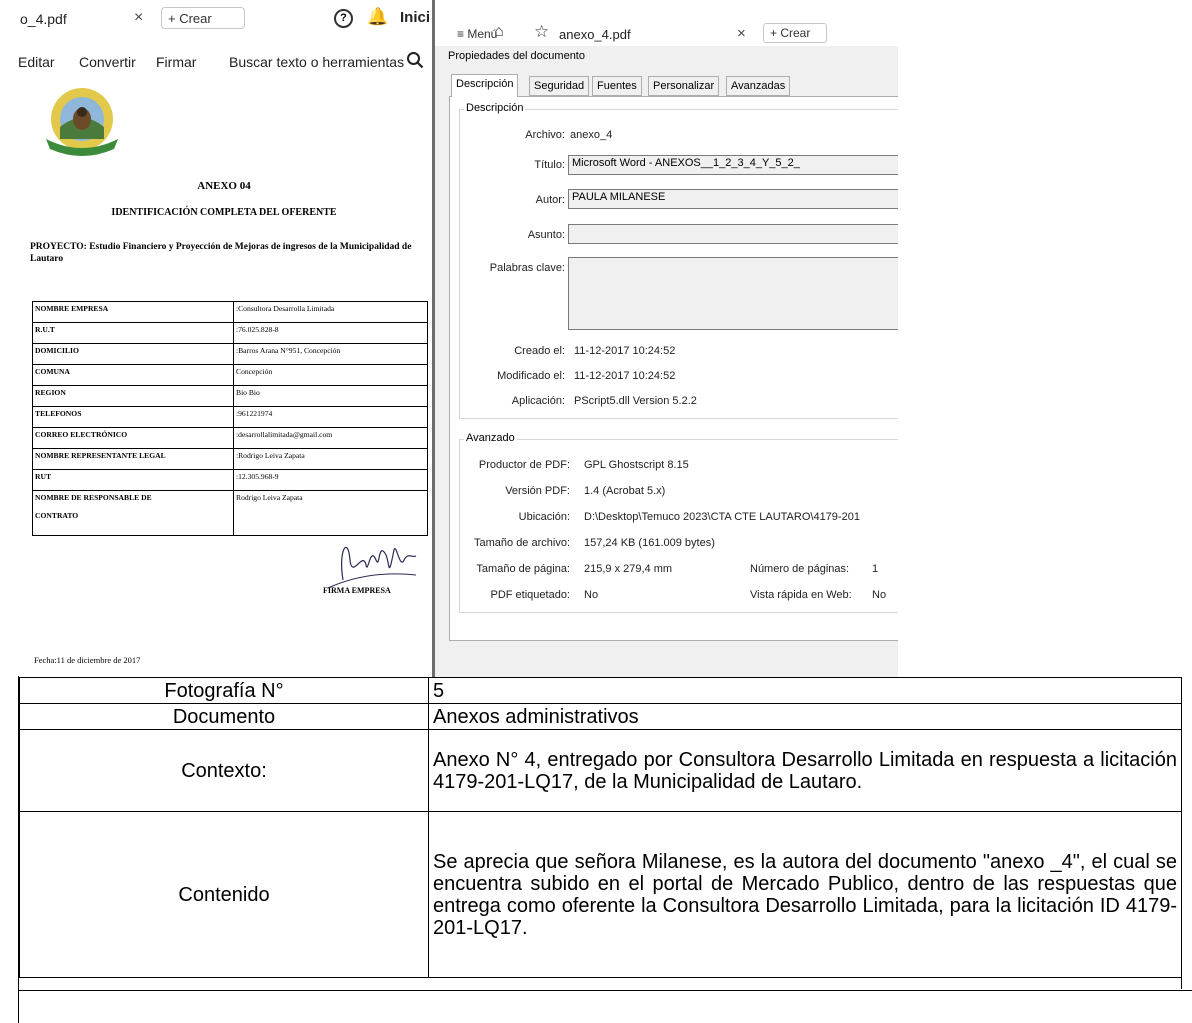 This screenshot has height=1023, width=1192. Describe the element at coordinates (541, 32) in the screenshot. I see `star-icon: ☆` at that location.